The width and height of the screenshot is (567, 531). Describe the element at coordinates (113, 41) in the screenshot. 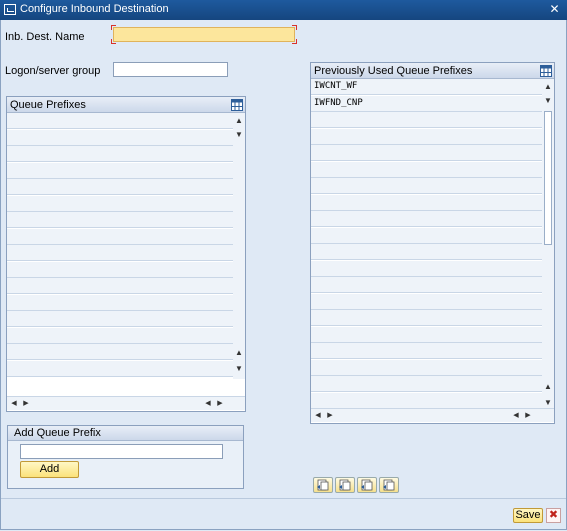

I see `focus-corner-bl` at that location.